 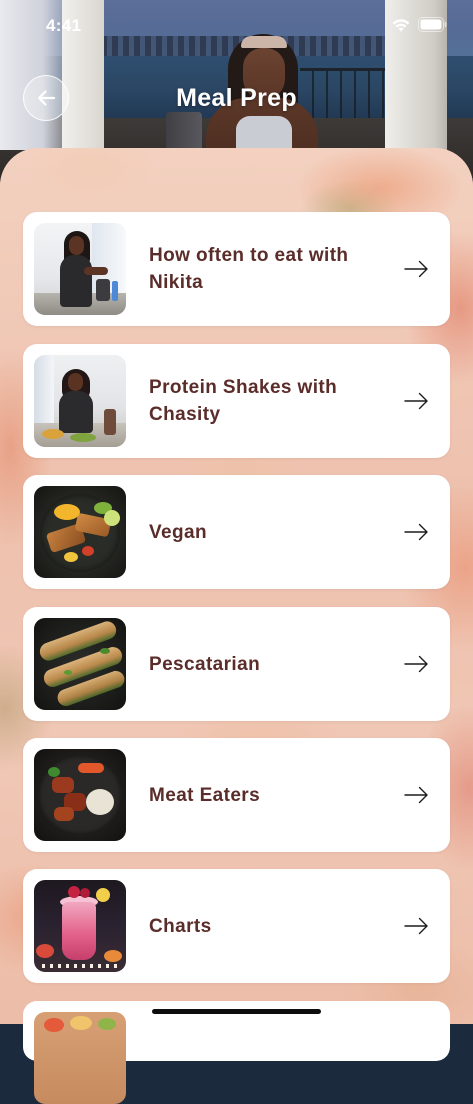 What do you see at coordinates (180, 926) in the screenshot?
I see `item-title: Charts` at bounding box center [180, 926].